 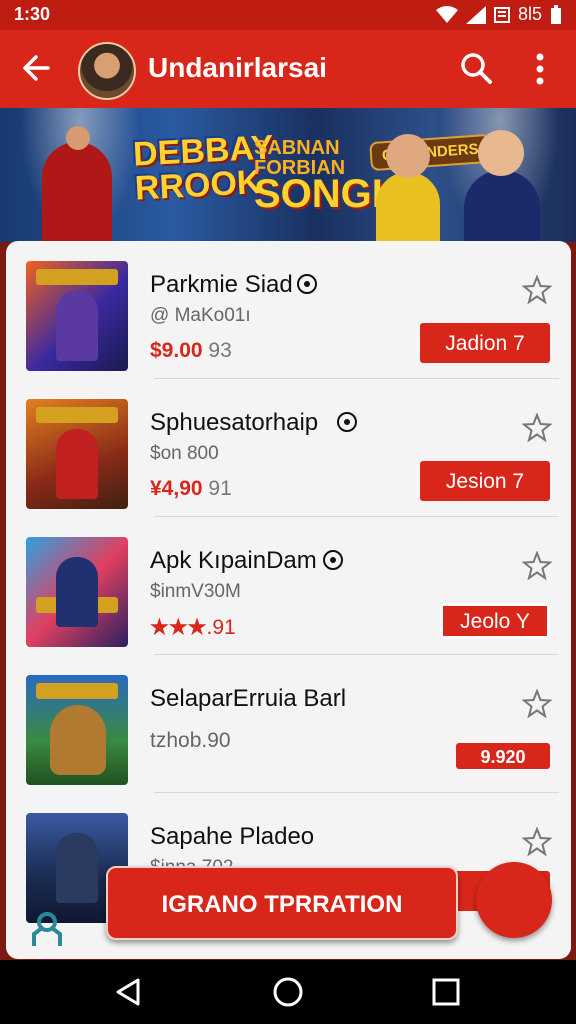 What do you see at coordinates (184, 453) in the screenshot?
I see `app-subtitle: $on 800` at bounding box center [184, 453].